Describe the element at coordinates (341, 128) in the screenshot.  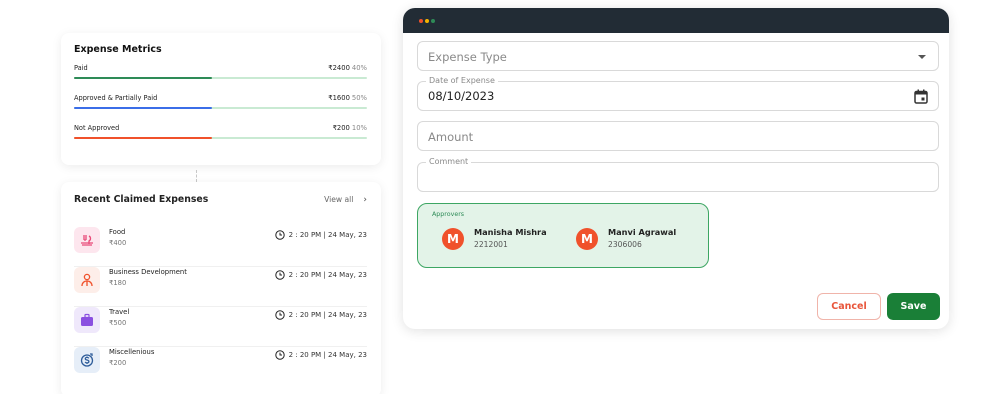
I see `metric-amount: ₹200` at that location.